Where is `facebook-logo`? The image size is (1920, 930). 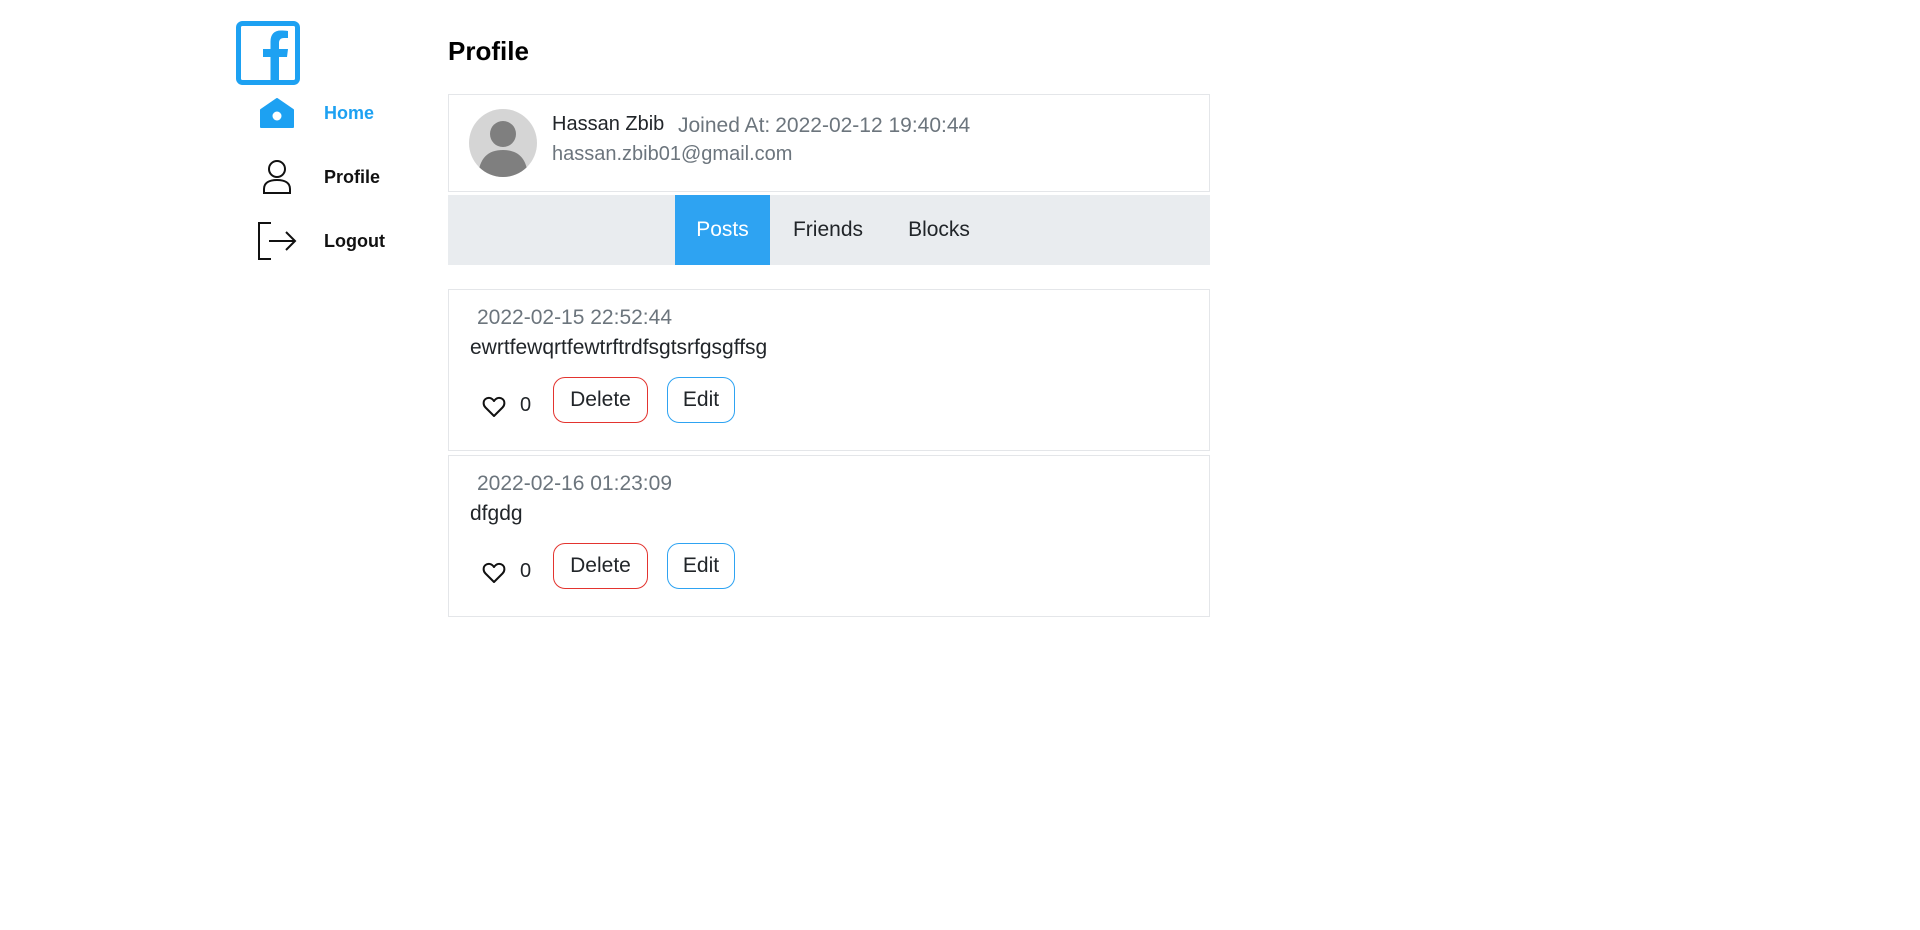
facebook-logo is located at coordinates (268, 53).